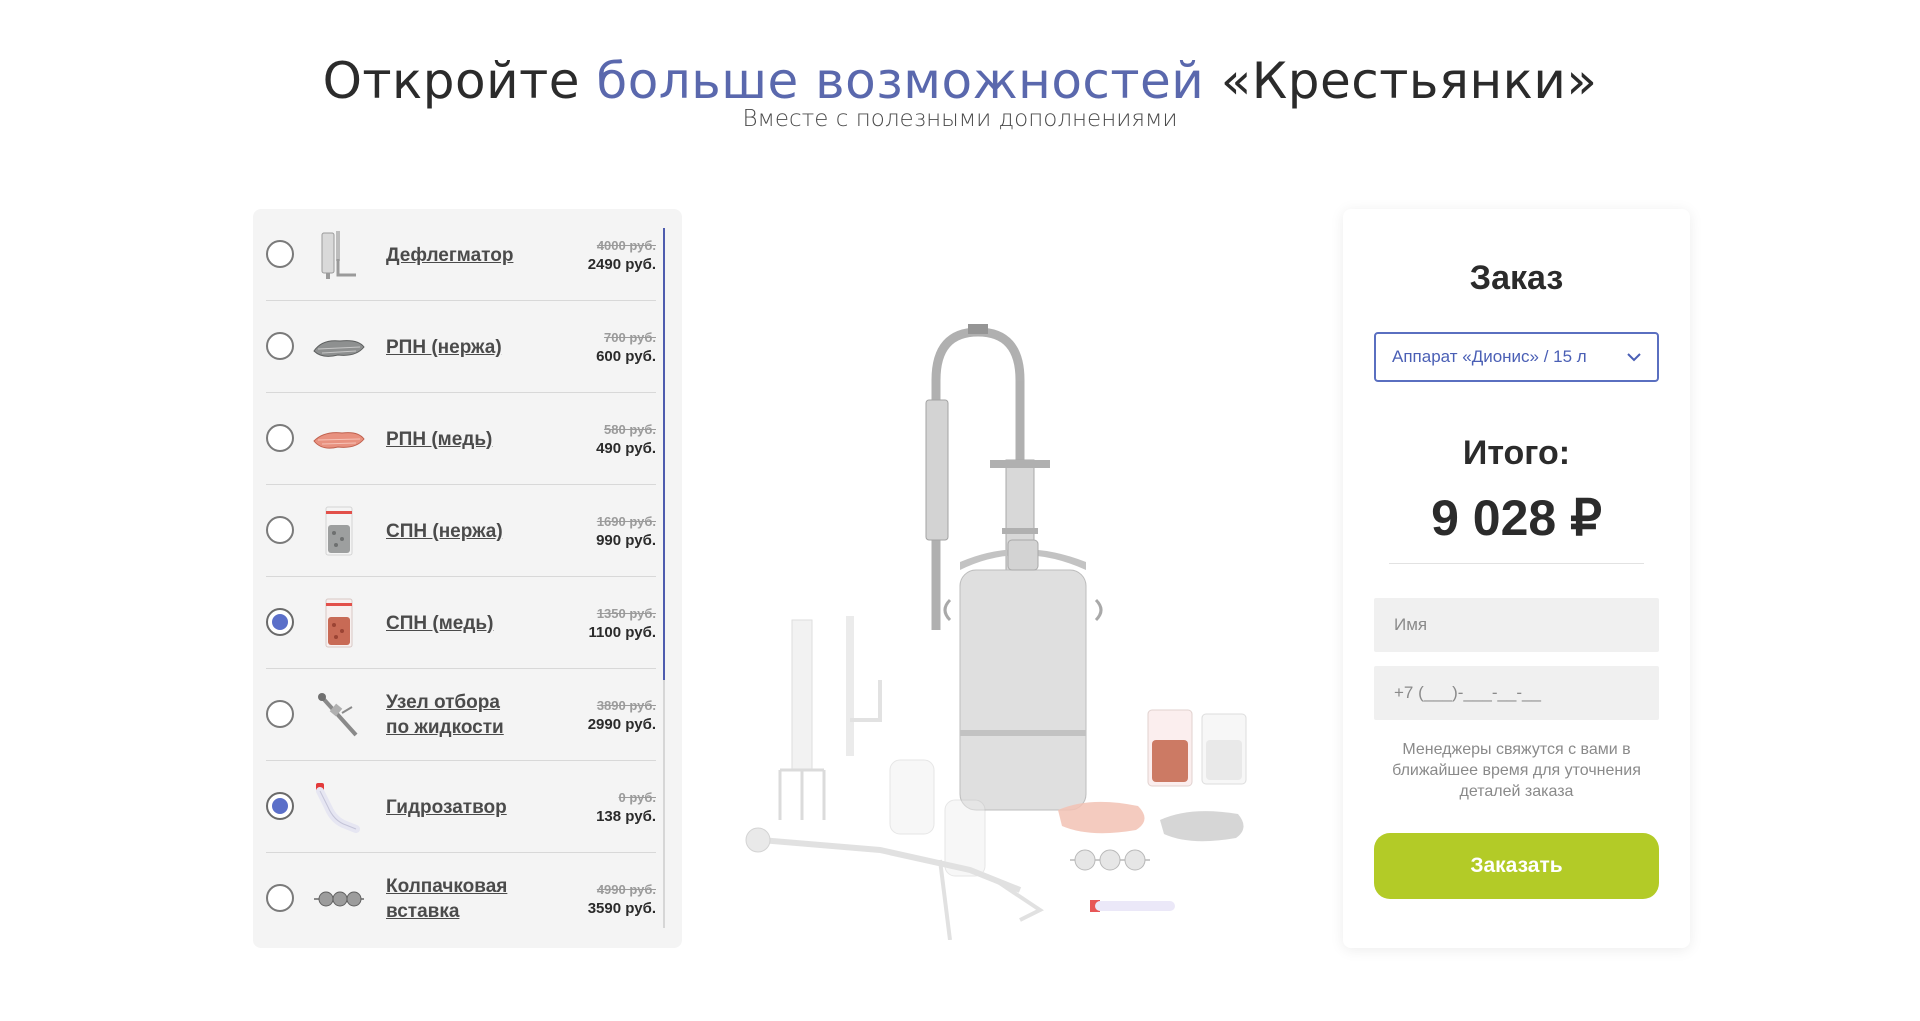  What do you see at coordinates (1516, 278) in the screenshot?
I see `order-title: Заказ` at bounding box center [1516, 278].